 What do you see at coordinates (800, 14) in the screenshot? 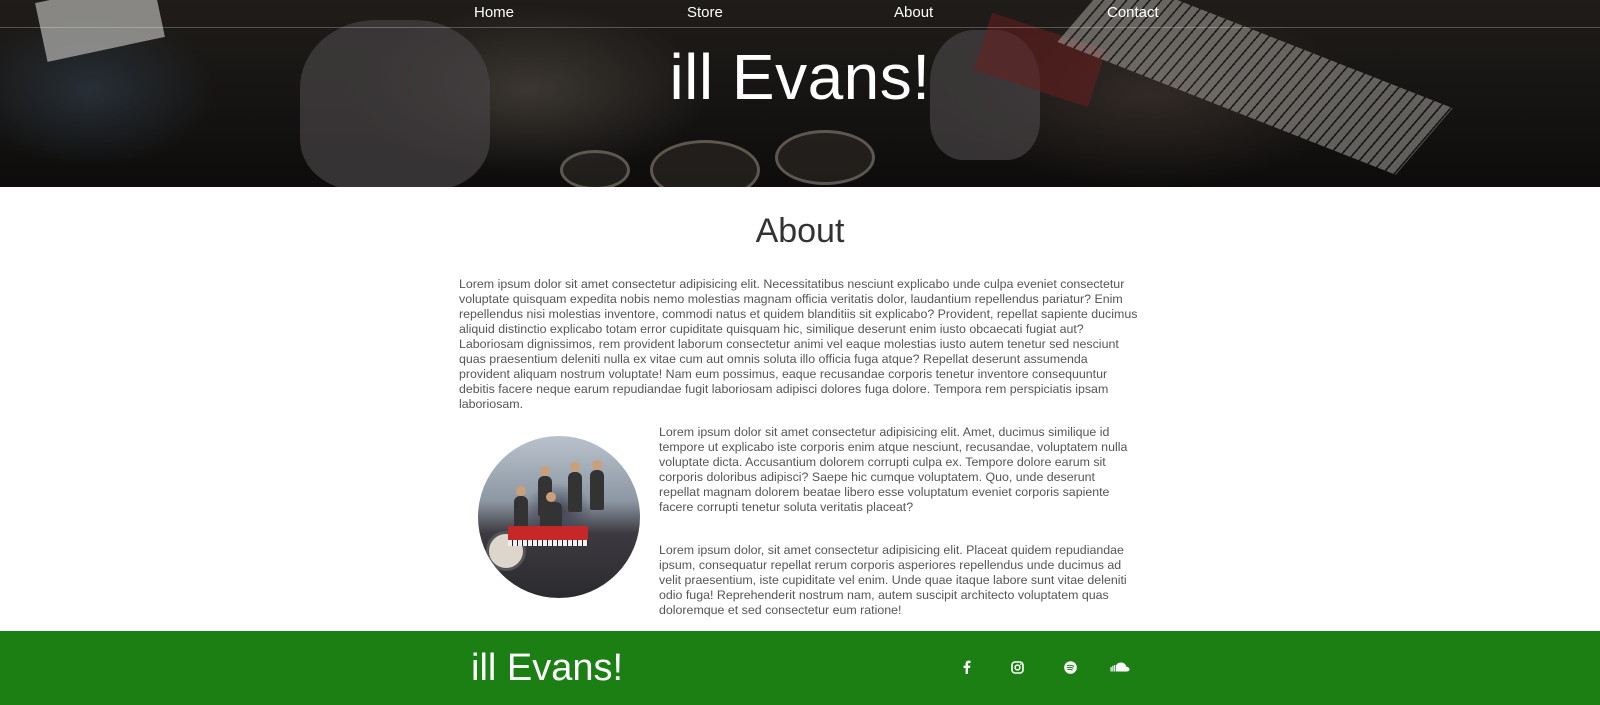
I see `main-nav: Home Store About Contact` at bounding box center [800, 14].